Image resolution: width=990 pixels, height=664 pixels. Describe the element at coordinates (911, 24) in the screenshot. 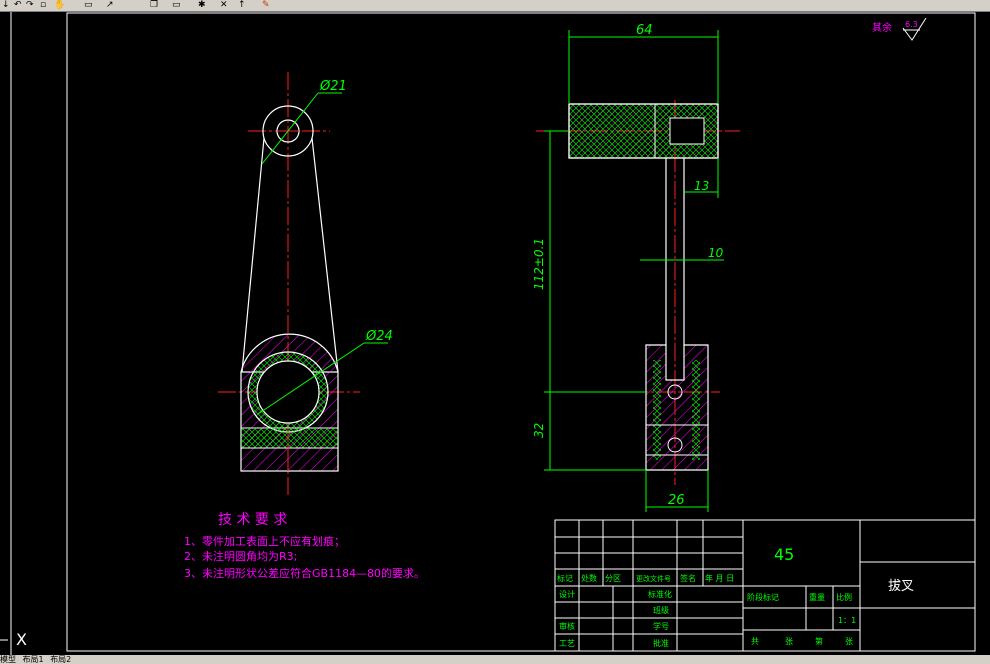

I see `surface-finish-value: 6.3` at that location.